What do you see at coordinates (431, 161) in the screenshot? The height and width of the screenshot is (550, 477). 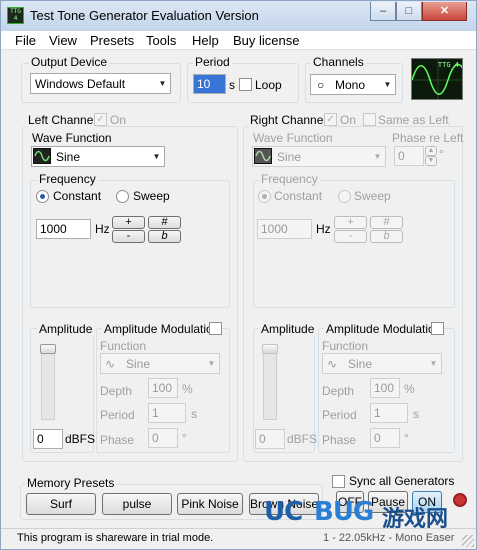 I see `phase-re-left-down-button: ▼` at bounding box center [431, 161].